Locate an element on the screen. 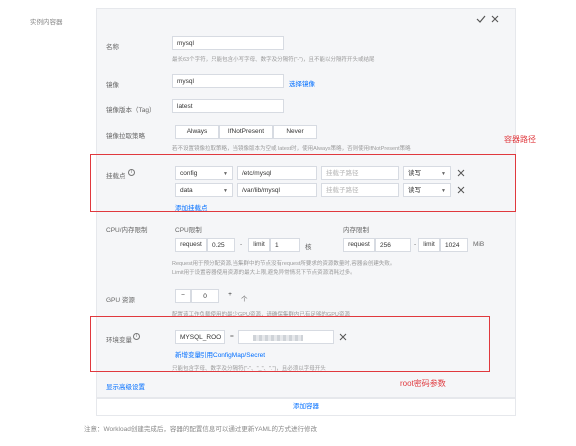 Image resolution: width=576 pixels, height=446 pixels. memory-limit-input: 1024 is located at coordinates (454, 245).